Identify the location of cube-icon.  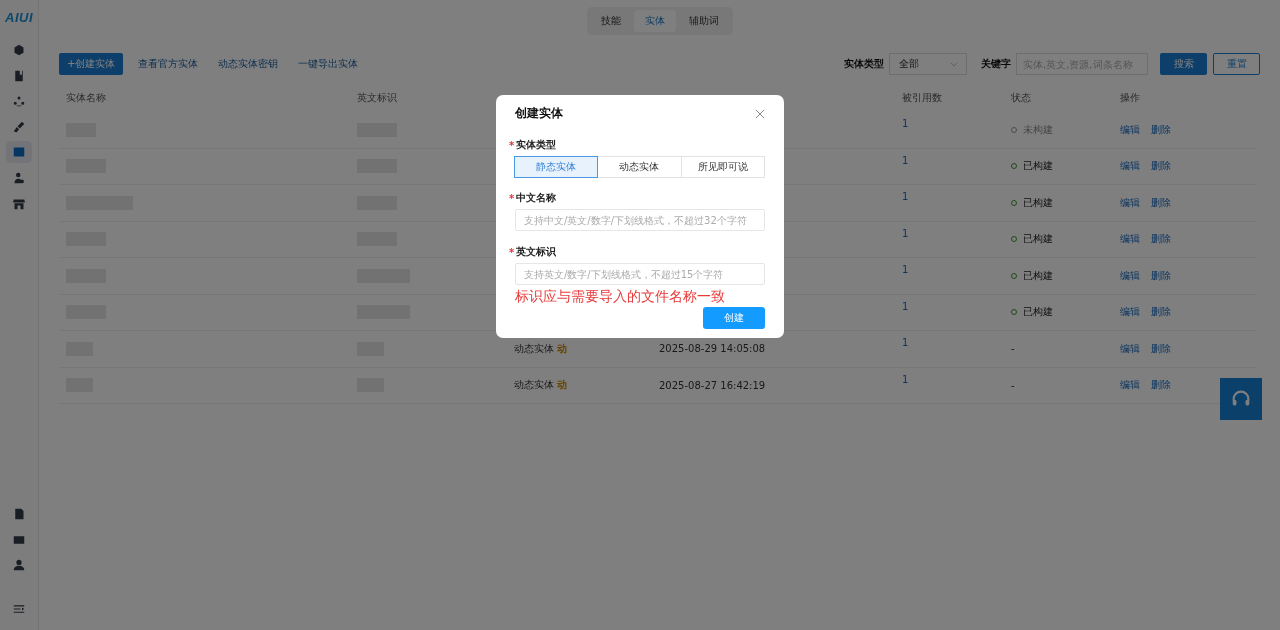
(19, 50).